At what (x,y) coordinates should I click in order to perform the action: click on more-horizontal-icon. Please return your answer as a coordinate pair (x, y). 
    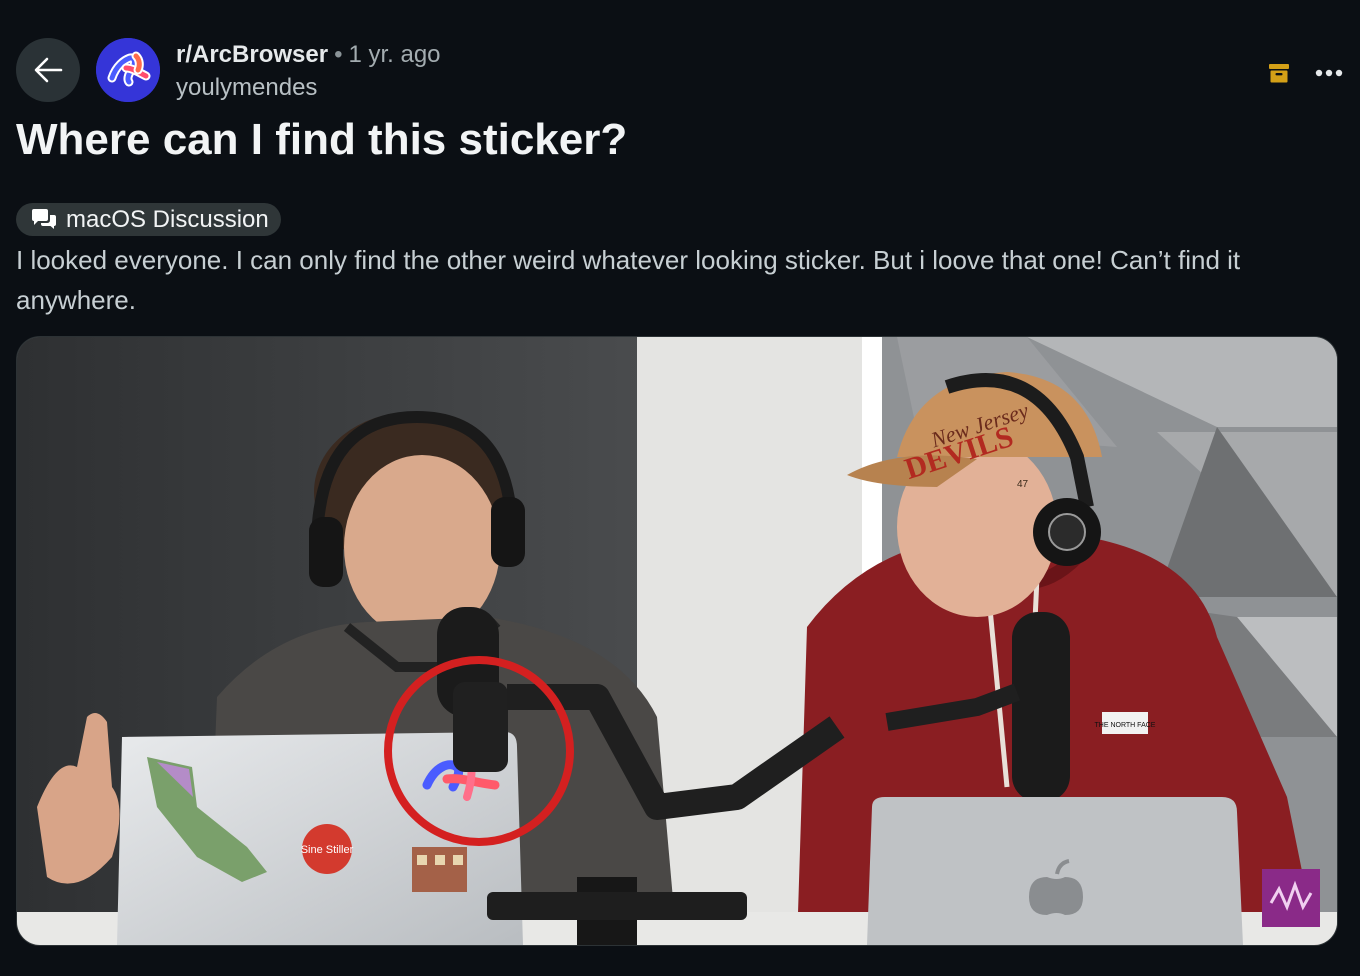
    Looking at the image, I should click on (1329, 73).